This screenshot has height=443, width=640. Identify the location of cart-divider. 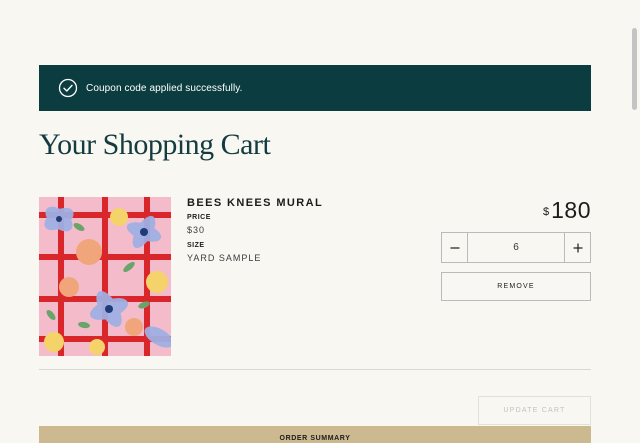
(315, 369).